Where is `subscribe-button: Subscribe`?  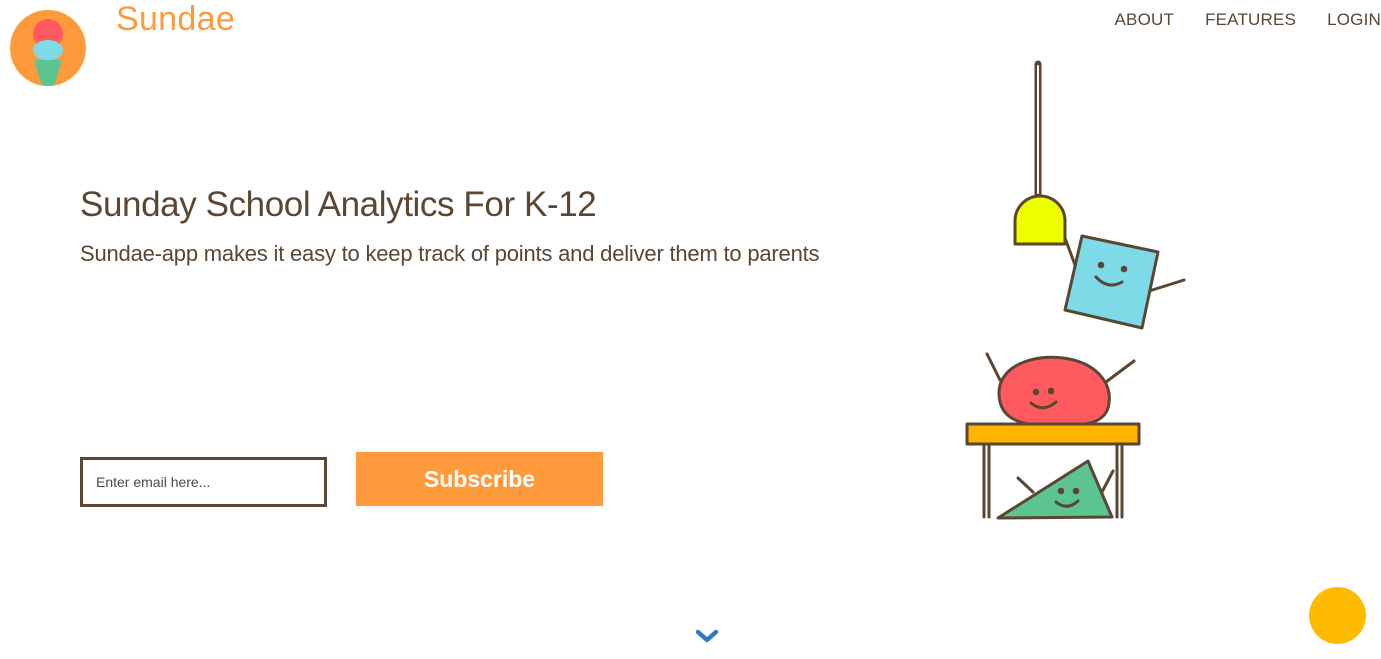 subscribe-button: Subscribe is located at coordinates (479, 479).